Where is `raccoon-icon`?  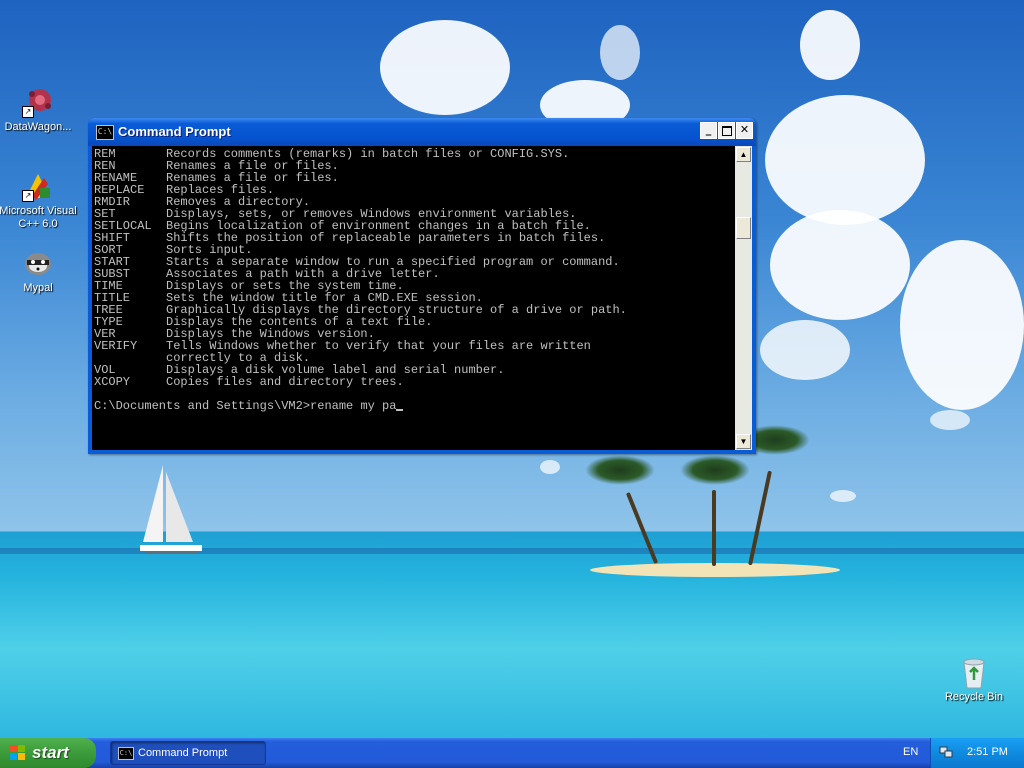 raccoon-icon is located at coordinates (38, 263).